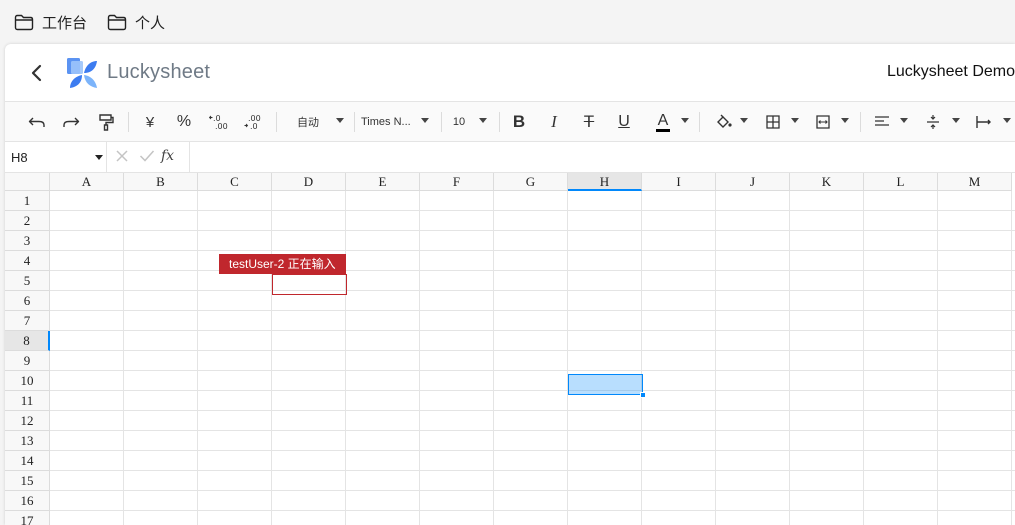  I want to click on fill-handle, so click(643, 395).